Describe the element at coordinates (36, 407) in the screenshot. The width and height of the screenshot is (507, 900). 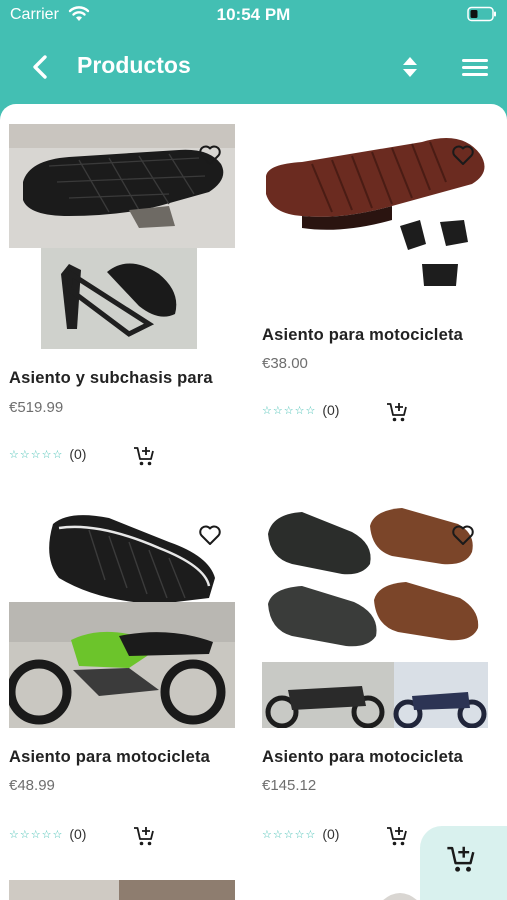
I see `product-price: €519.99` at that location.